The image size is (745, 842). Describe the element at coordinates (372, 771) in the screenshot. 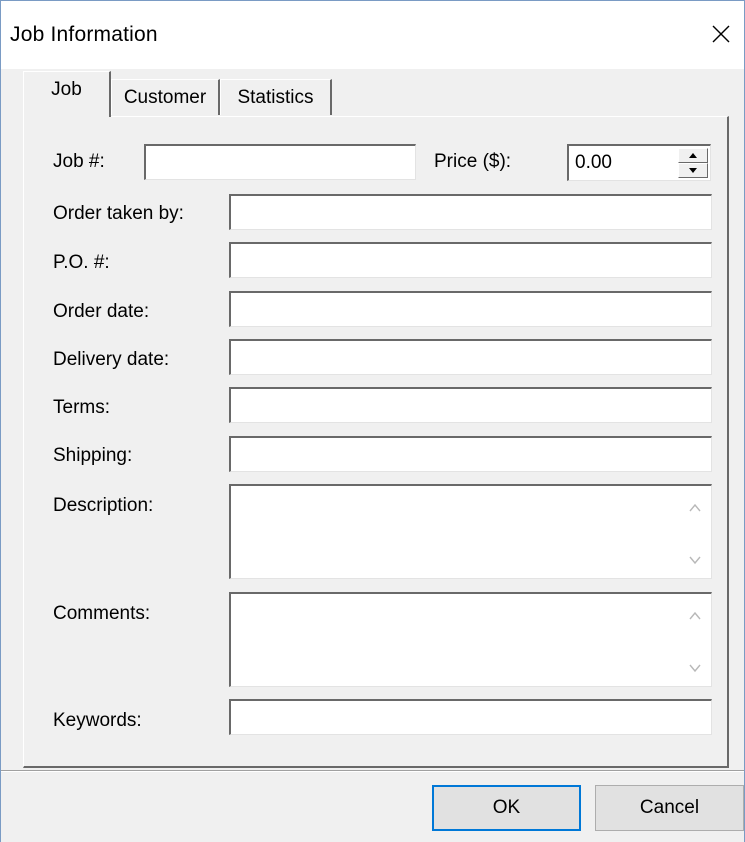

I see `button-separator` at that location.